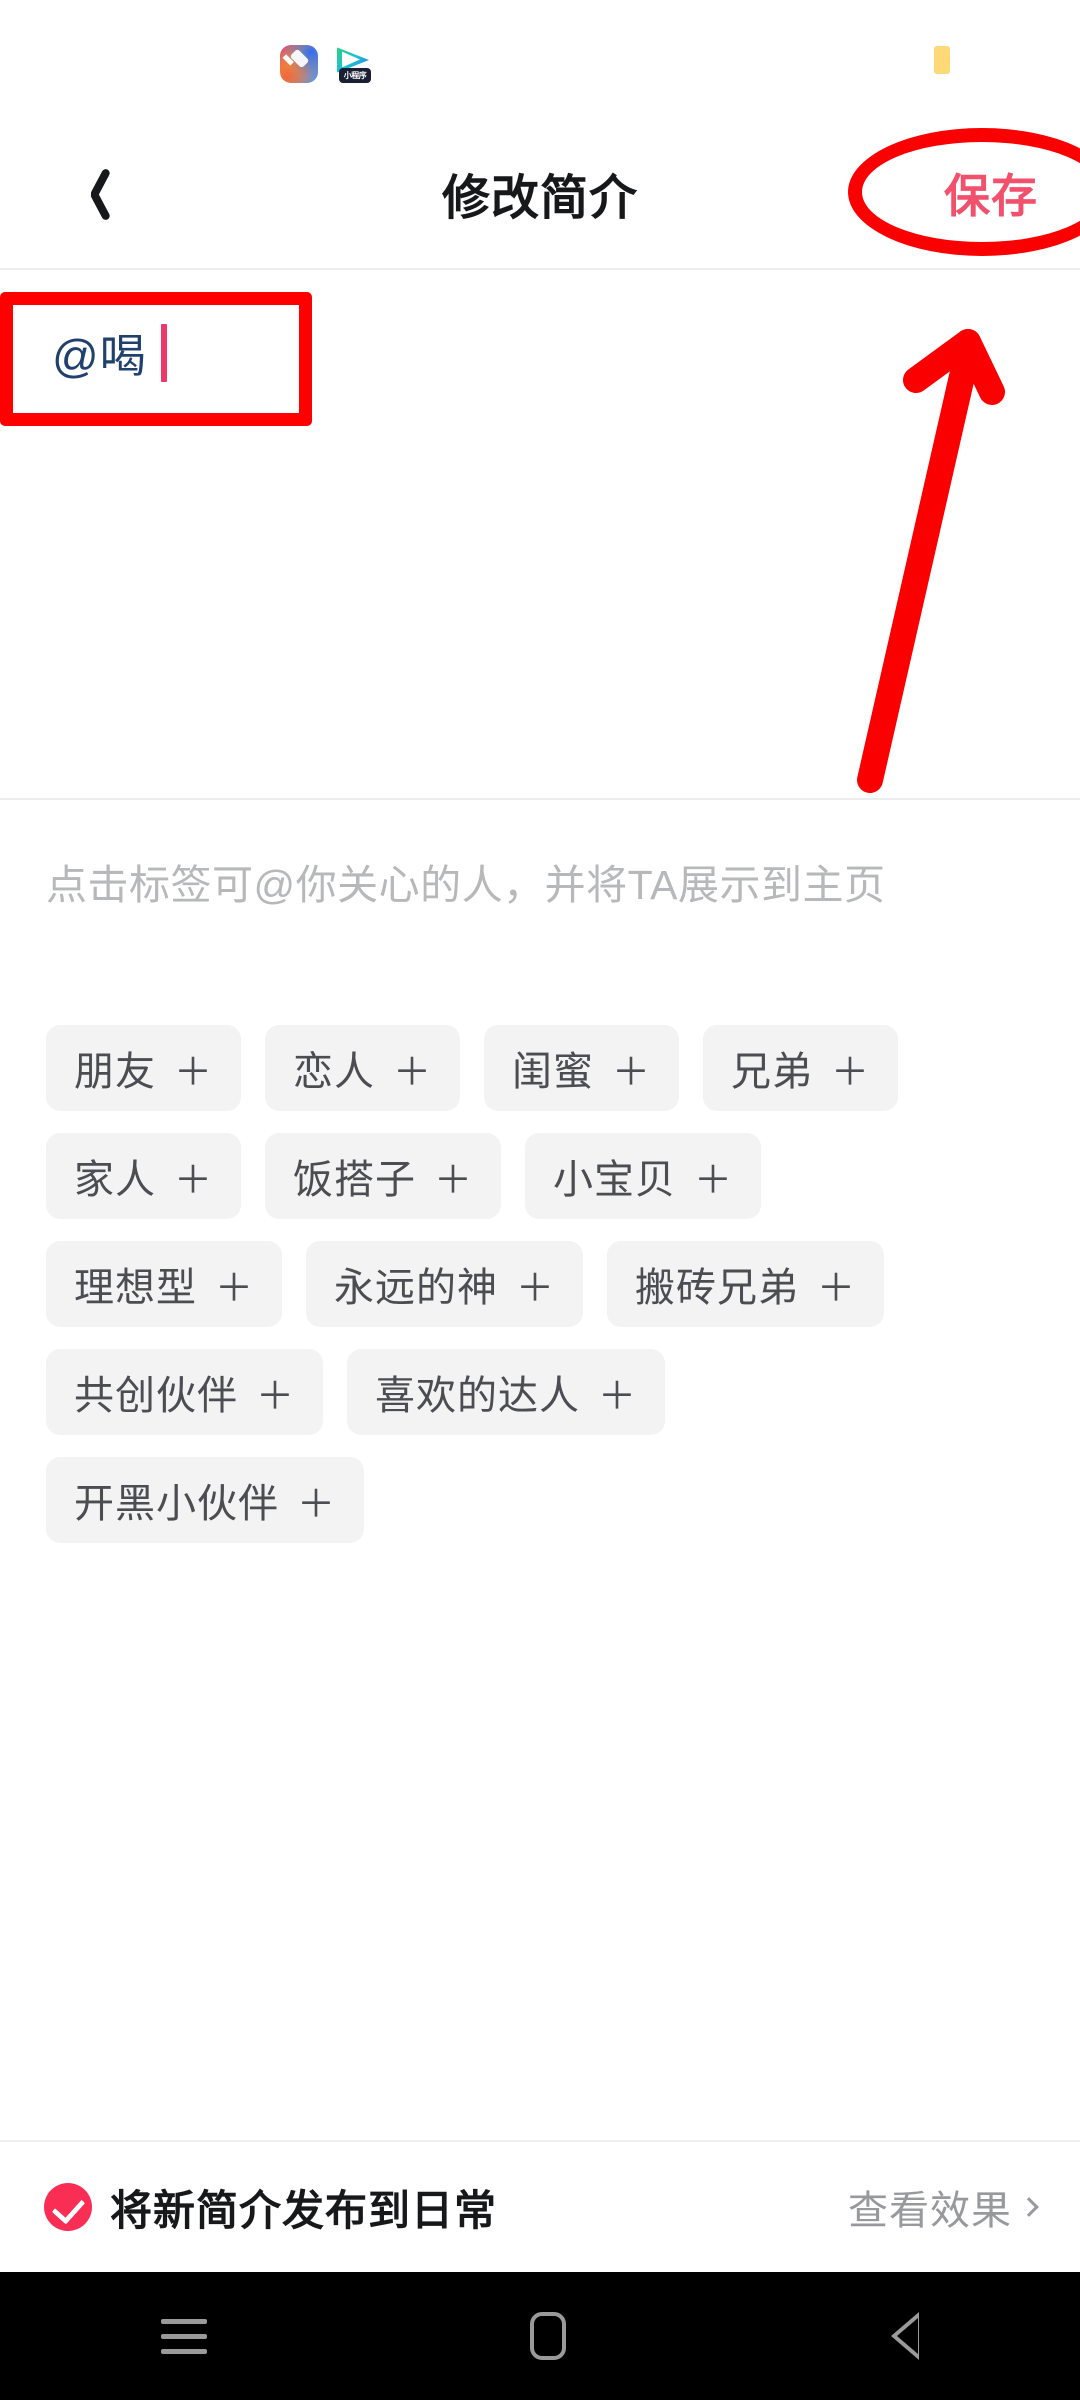 Image resolution: width=1080 pixels, height=2400 pixels. Describe the element at coordinates (1029, 2207) in the screenshot. I see `chevron-right-icon` at that location.